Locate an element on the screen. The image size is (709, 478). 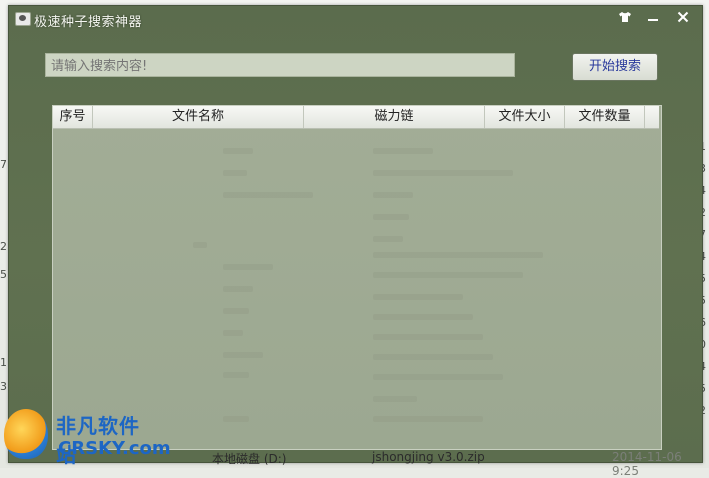
close-icon is located at coordinates (683, 17).